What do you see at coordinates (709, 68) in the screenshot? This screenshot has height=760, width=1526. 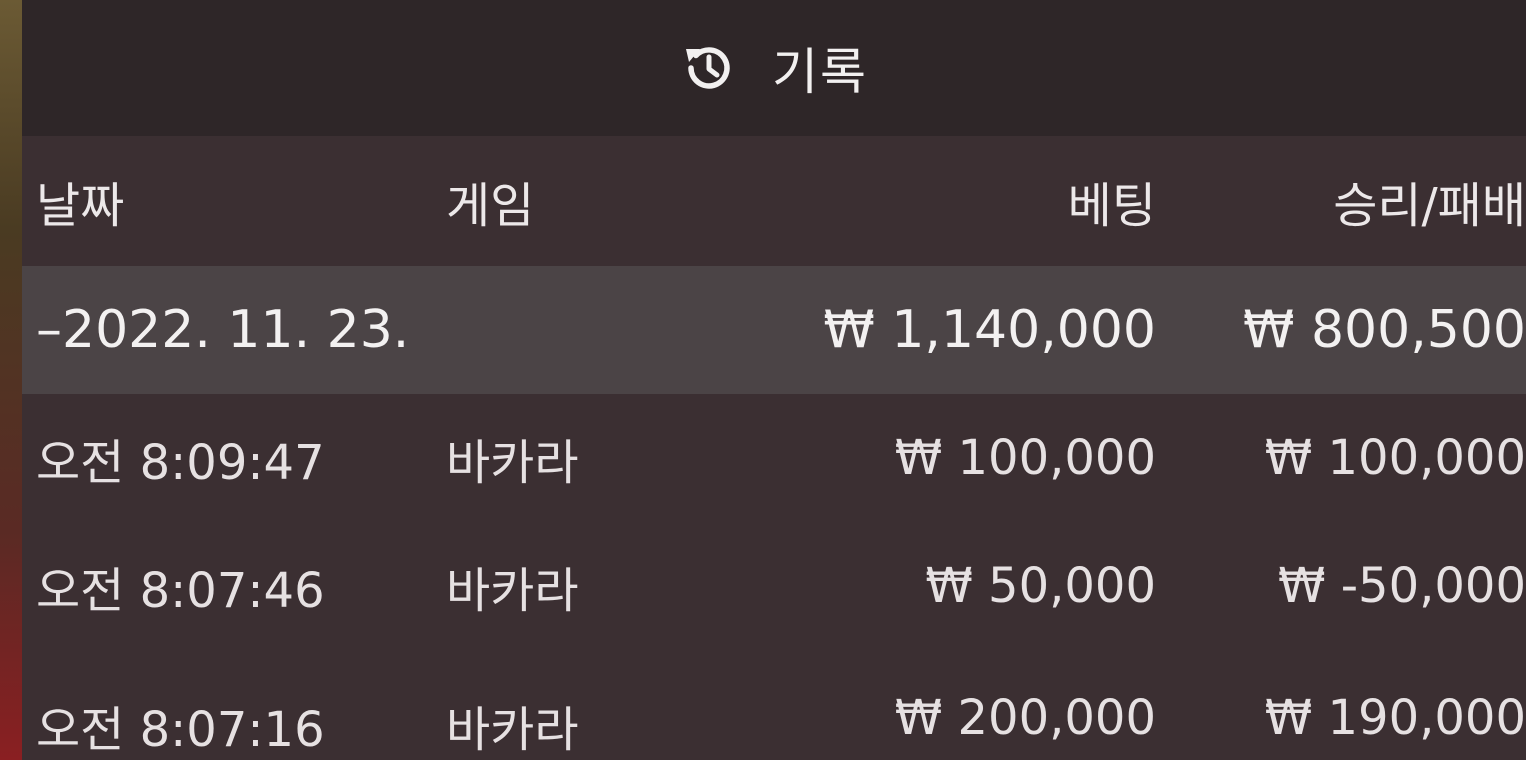 I see `history-icon` at bounding box center [709, 68].